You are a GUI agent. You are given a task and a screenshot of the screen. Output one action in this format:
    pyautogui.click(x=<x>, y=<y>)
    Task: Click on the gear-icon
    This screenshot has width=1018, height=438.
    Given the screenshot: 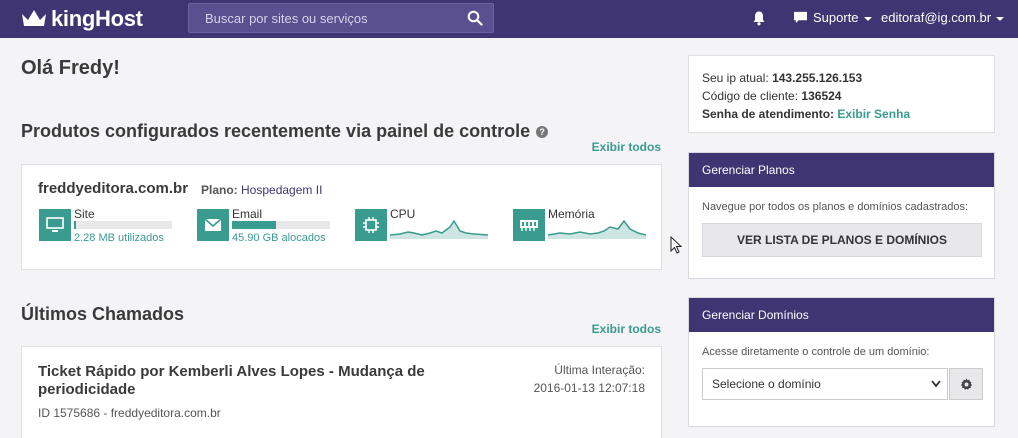 What is the action you would take?
    pyautogui.click(x=966, y=384)
    